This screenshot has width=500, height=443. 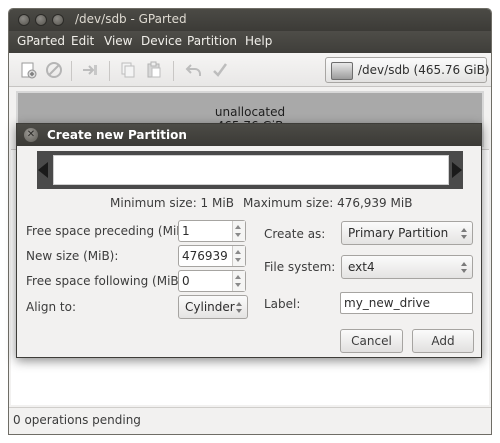 What do you see at coordinates (43, 170) in the screenshot?
I see `resize-left-handle-icon` at bounding box center [43, 170].